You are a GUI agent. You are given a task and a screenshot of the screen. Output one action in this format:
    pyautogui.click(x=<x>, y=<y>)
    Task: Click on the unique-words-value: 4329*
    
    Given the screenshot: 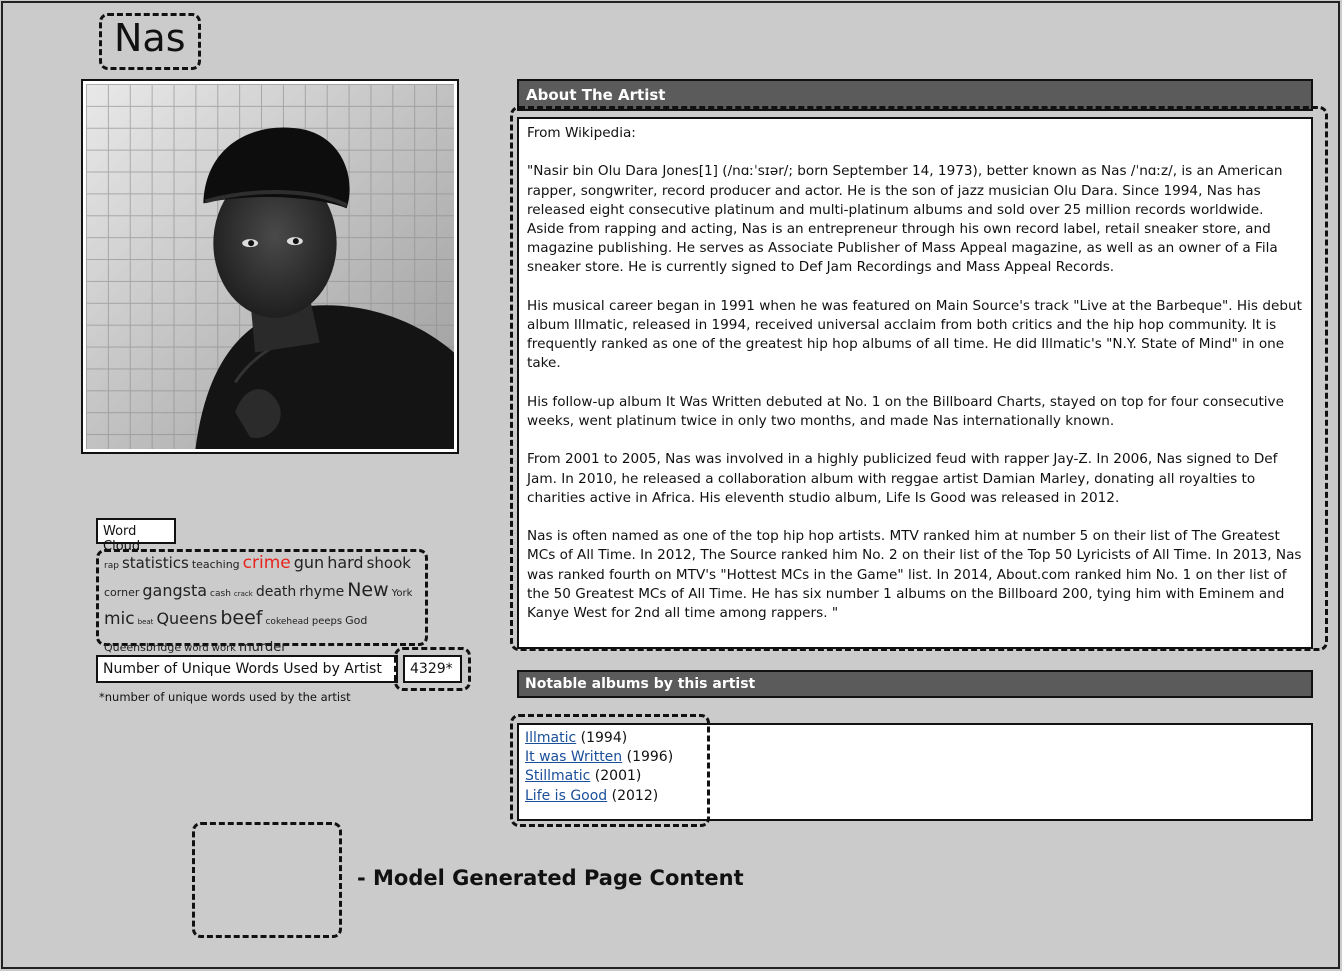 What is the action you would take?
    pyautogui.click(x=432, y=669)
    